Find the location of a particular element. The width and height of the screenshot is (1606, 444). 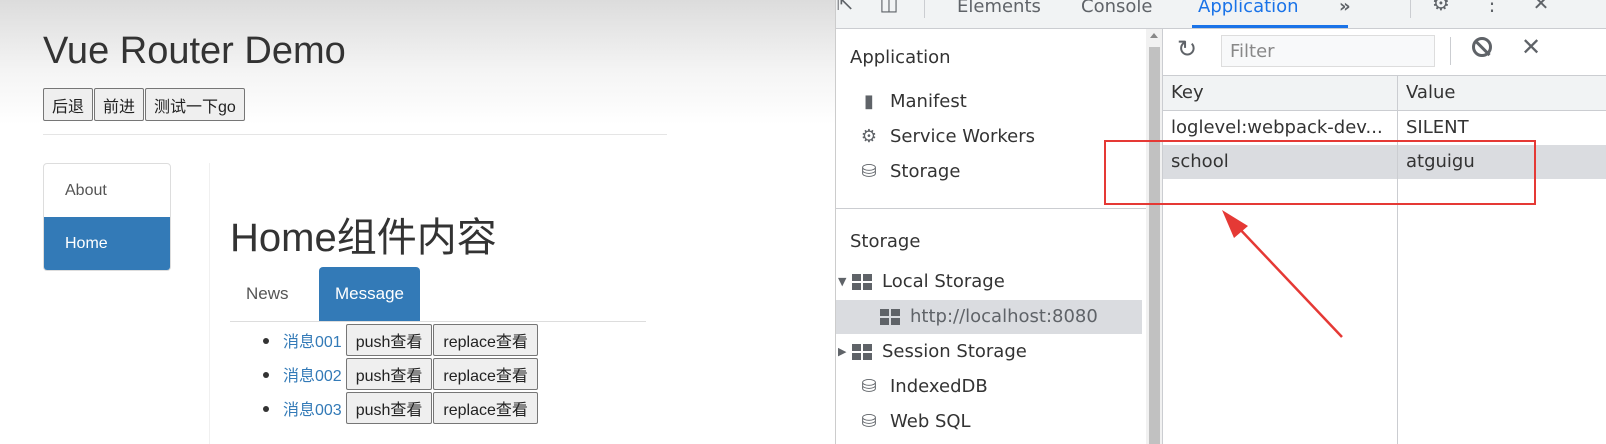

sidebar-item-manifest: ▮ Manifest is located at coordinates (912, 102).